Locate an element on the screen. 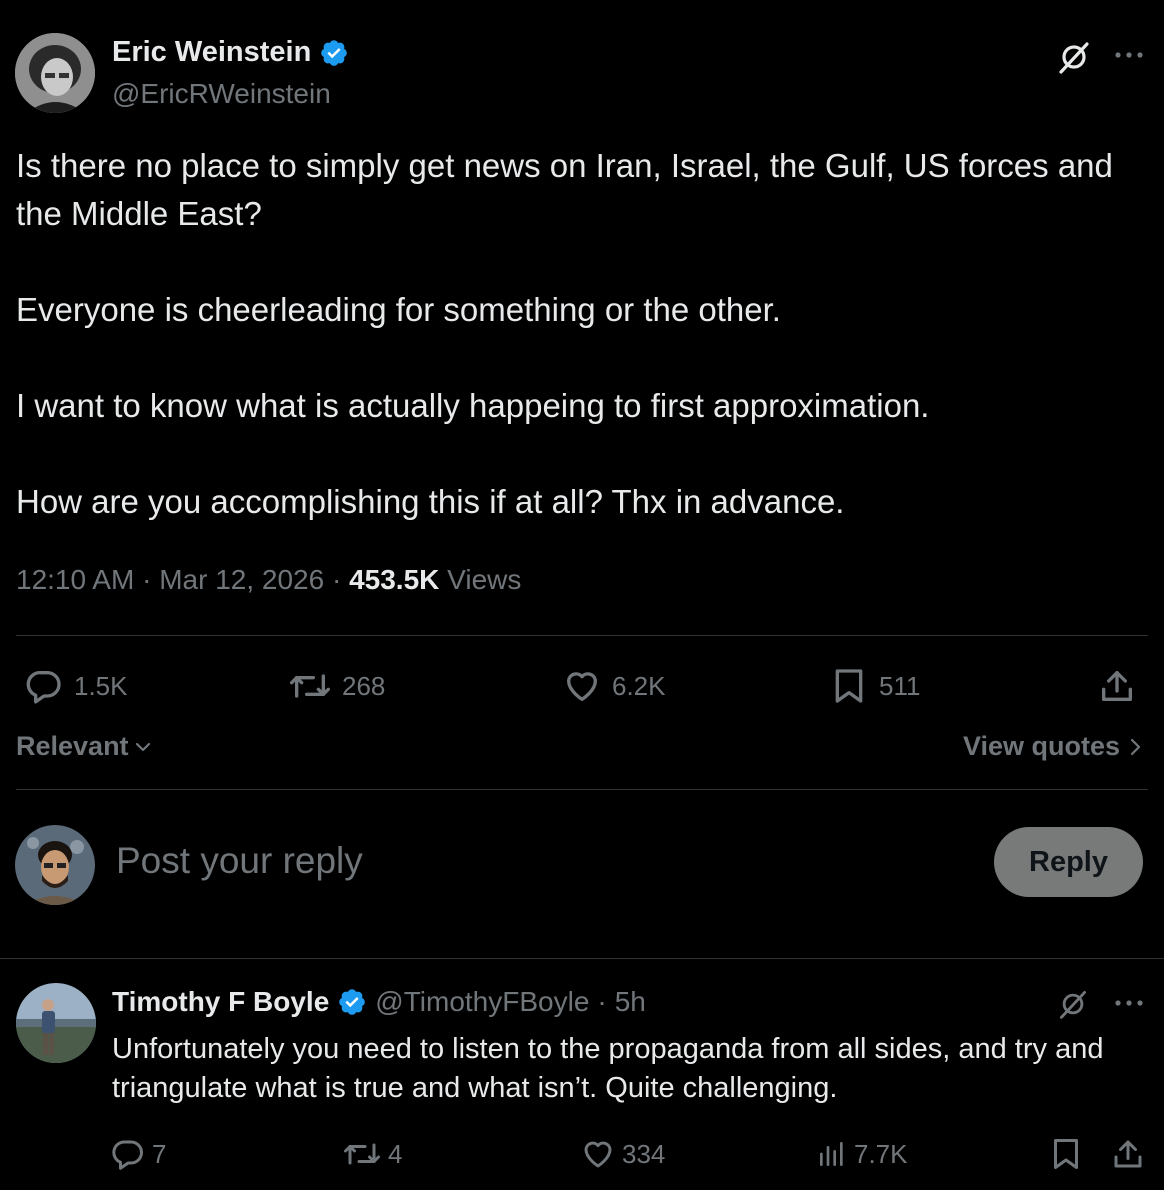  author-name-row: Eric Weinstein is located at coordinates (230, 52).